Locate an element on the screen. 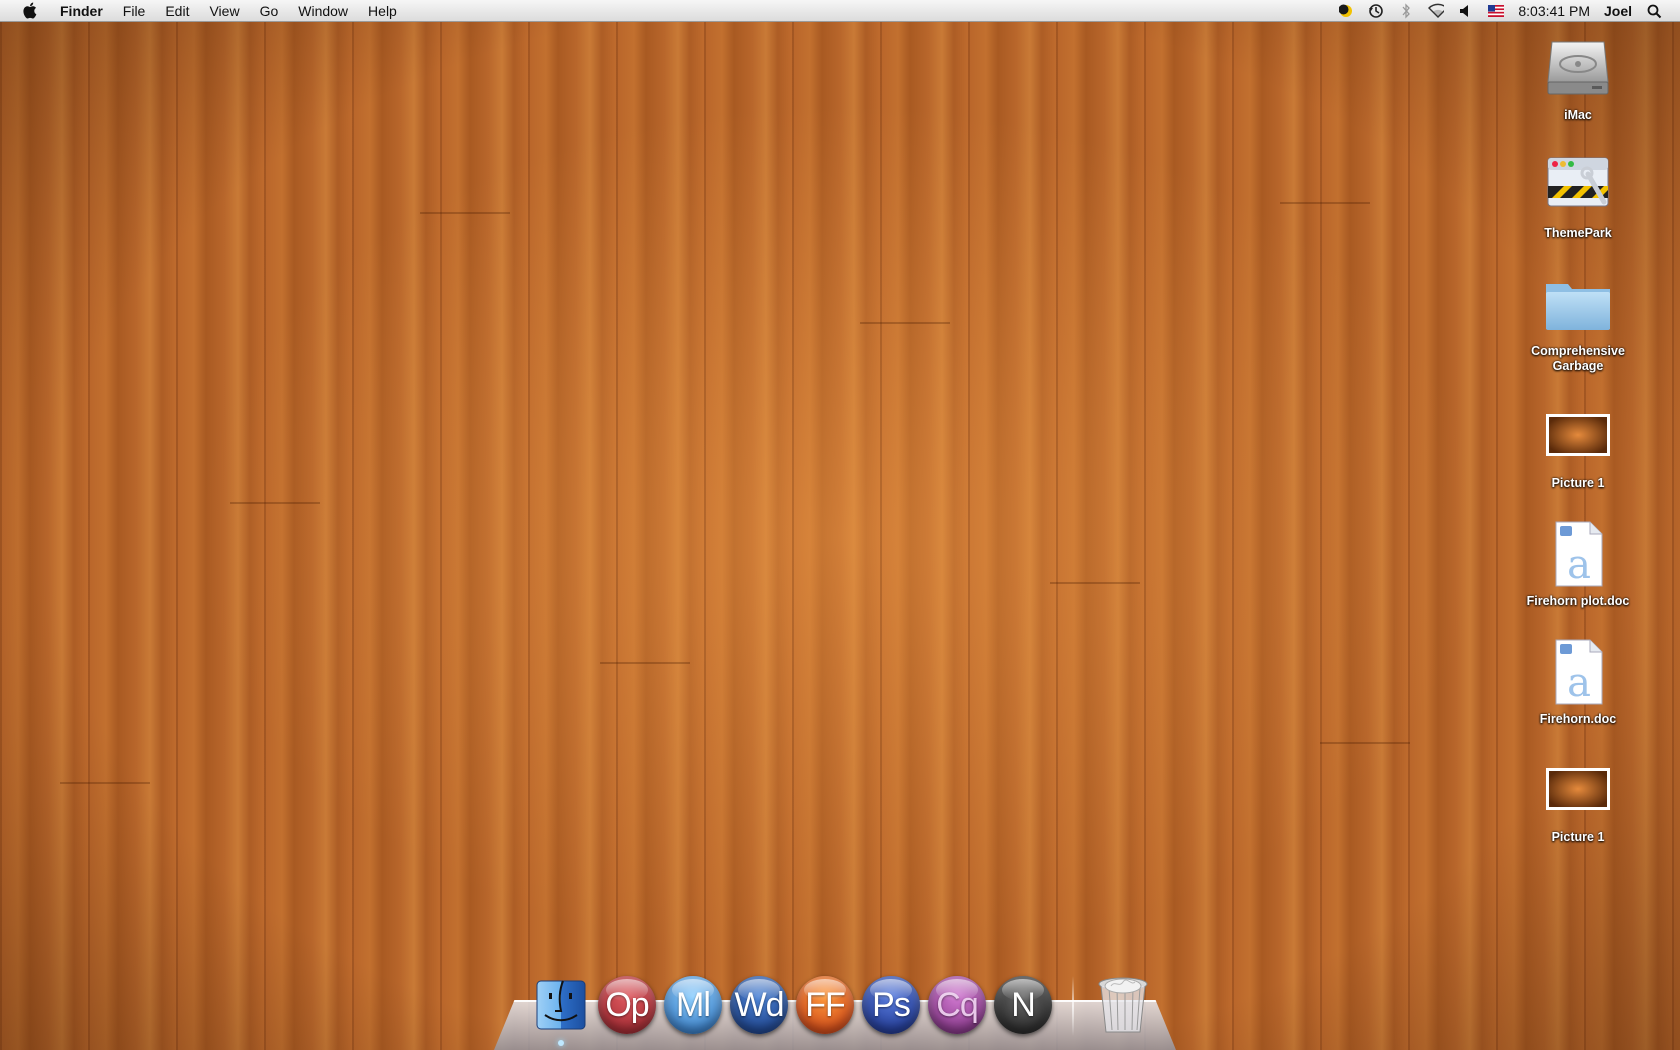 The width and height of the screenshot is (1680, 1050). dock-item-label: Op is located at coordinates (627, 1004).